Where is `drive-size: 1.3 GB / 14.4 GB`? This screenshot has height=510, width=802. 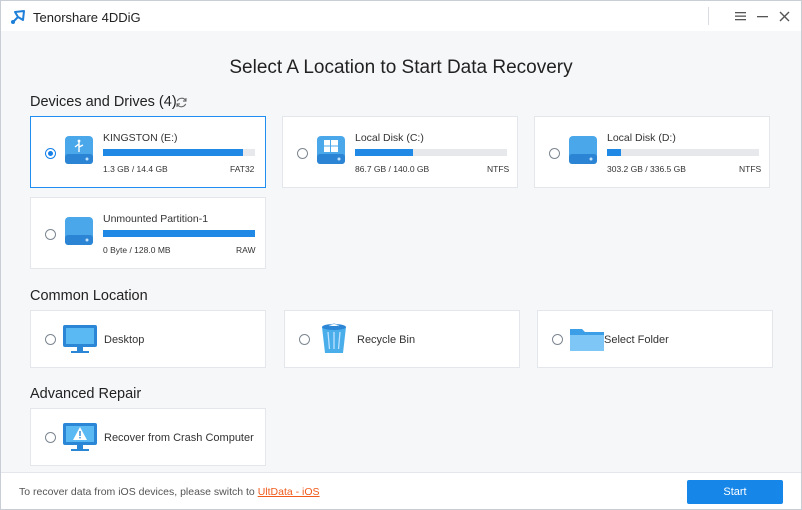 drive-size: 1.3 GB / 14.4 GB is located at coordinates (135, 169).